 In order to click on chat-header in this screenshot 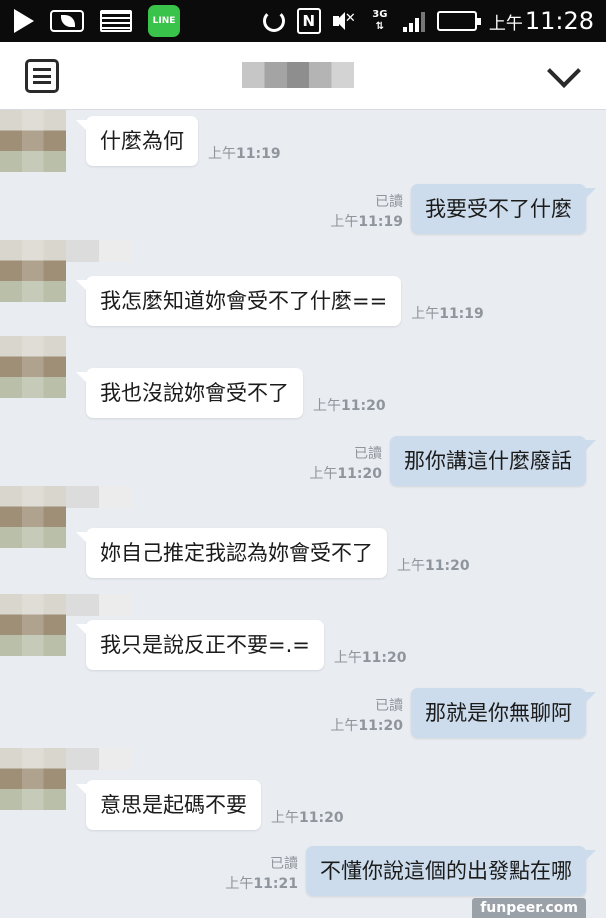, I will do `click(303, 76)`.